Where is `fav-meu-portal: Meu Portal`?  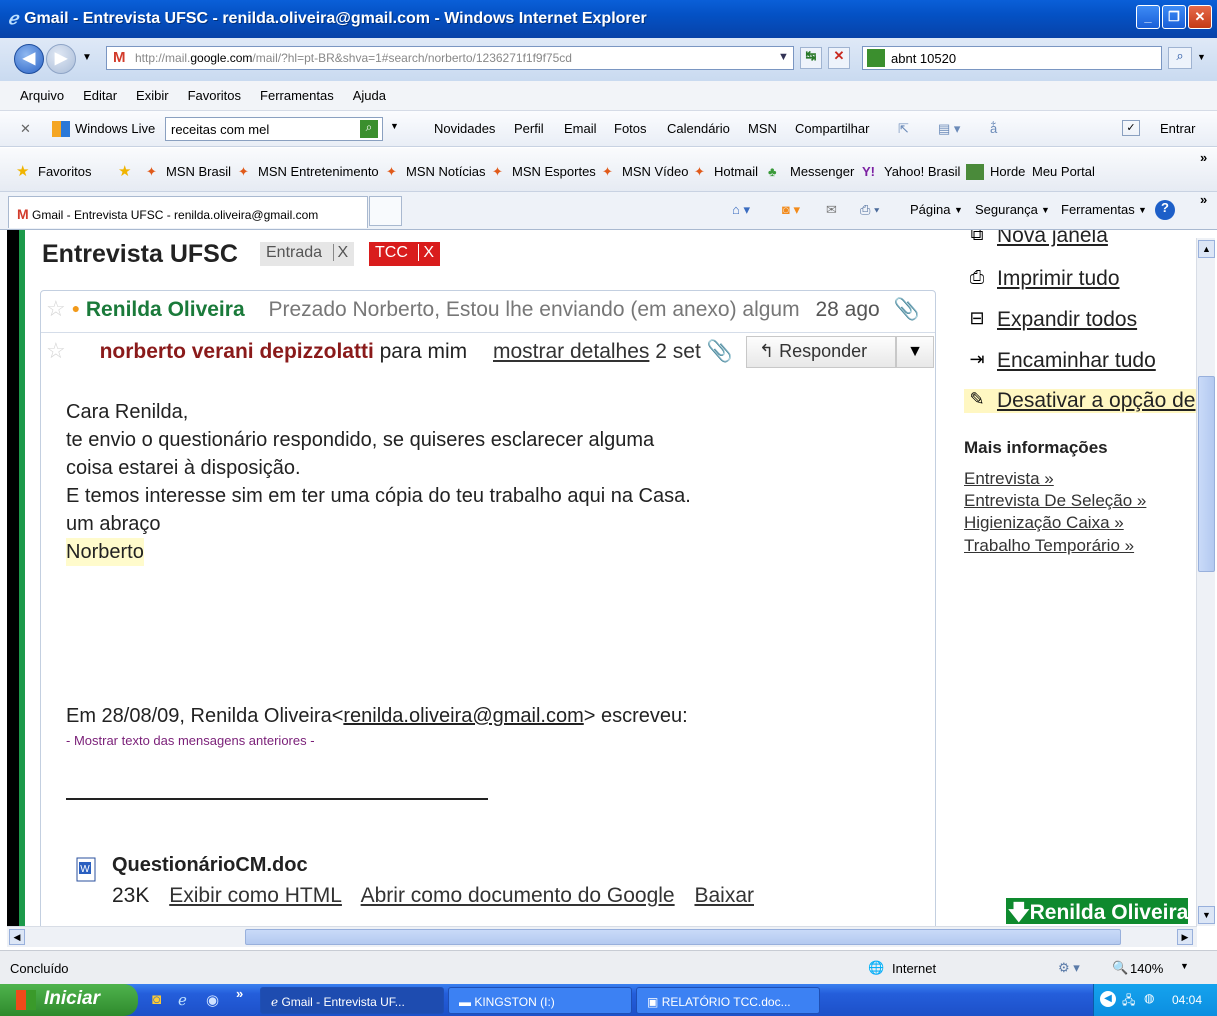 fav-meu-portal: Meu Portal is located at coordinates (1063, 171).